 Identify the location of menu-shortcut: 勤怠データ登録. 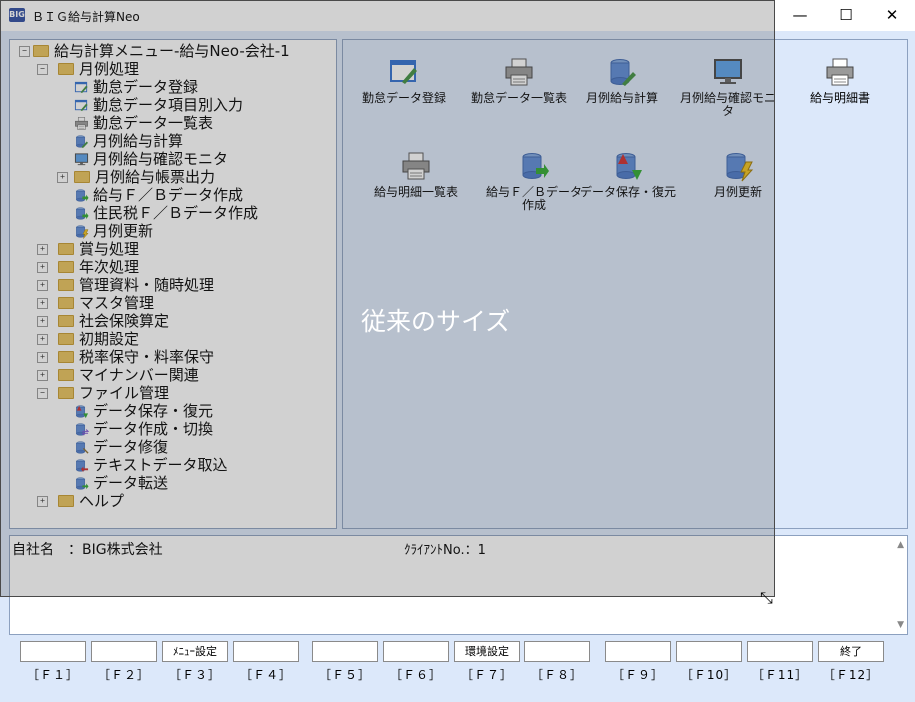
(404, 80).